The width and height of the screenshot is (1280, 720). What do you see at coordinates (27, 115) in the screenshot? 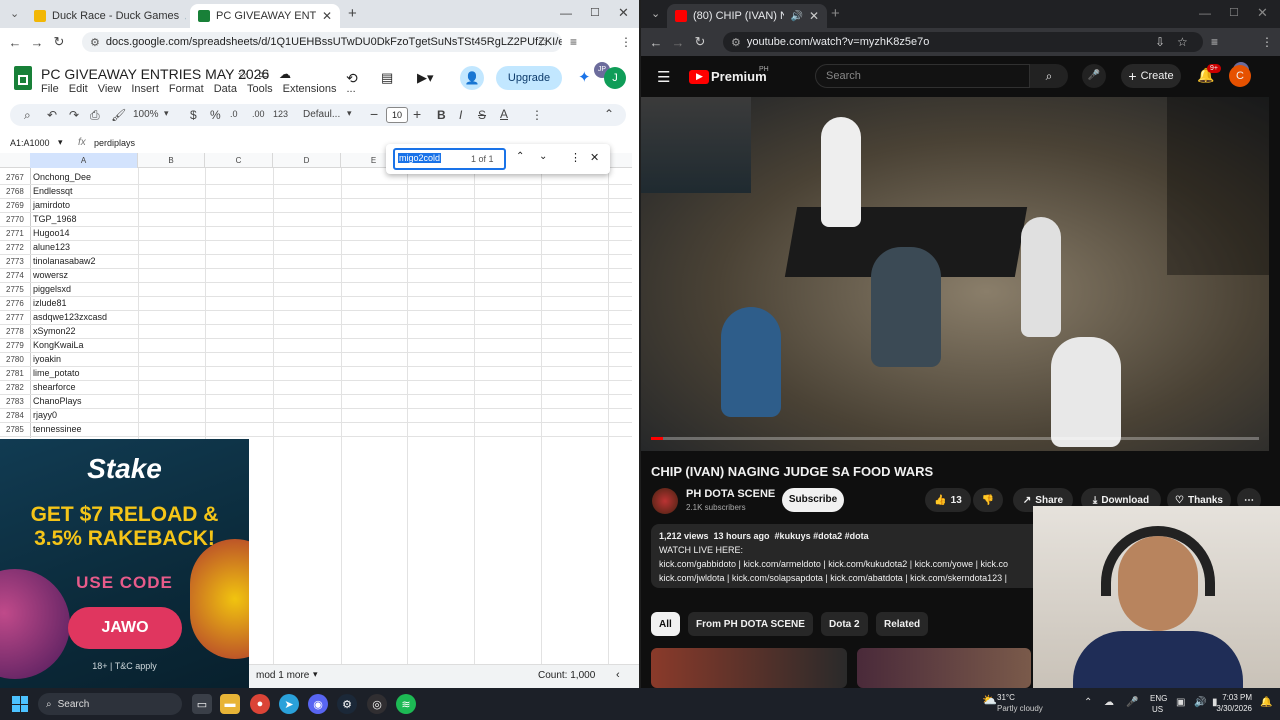
I see `search-menus-icon: ⌕` at bounding box center [27, 115].